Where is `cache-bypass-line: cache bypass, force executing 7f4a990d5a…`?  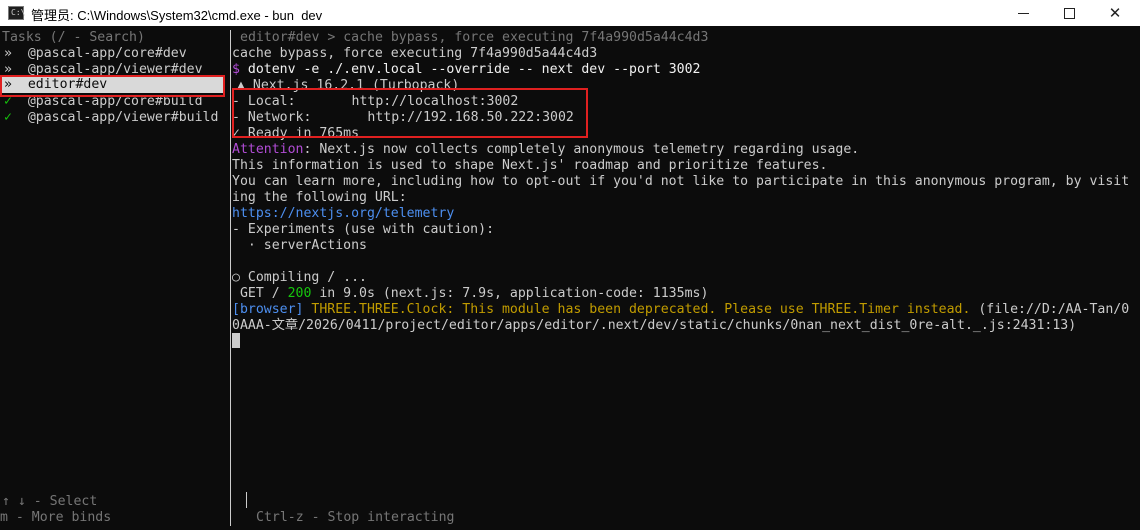
cache-bypass-line: cache bypass, force executing 7f4a990d5a… is located at coordinates (415, 53).